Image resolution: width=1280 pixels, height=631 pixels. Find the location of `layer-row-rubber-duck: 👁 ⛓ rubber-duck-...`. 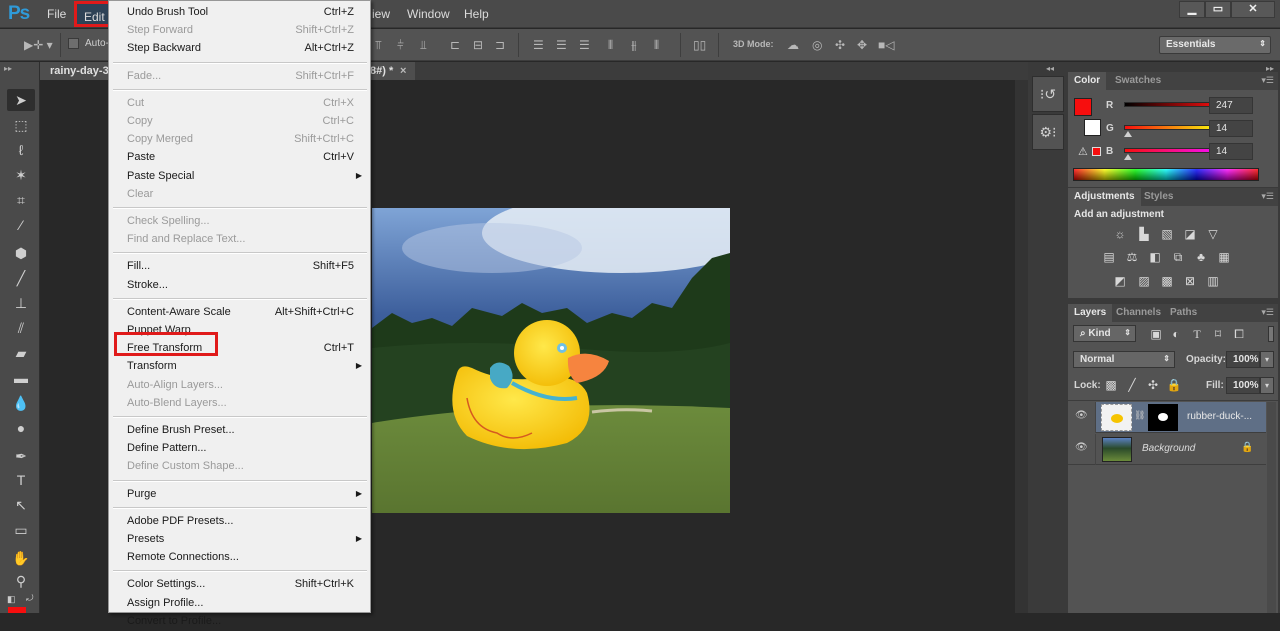

layer-row-rubber-duck: 👁 ⛓ rubber-duck-... is located at coordinates (1167, 417).